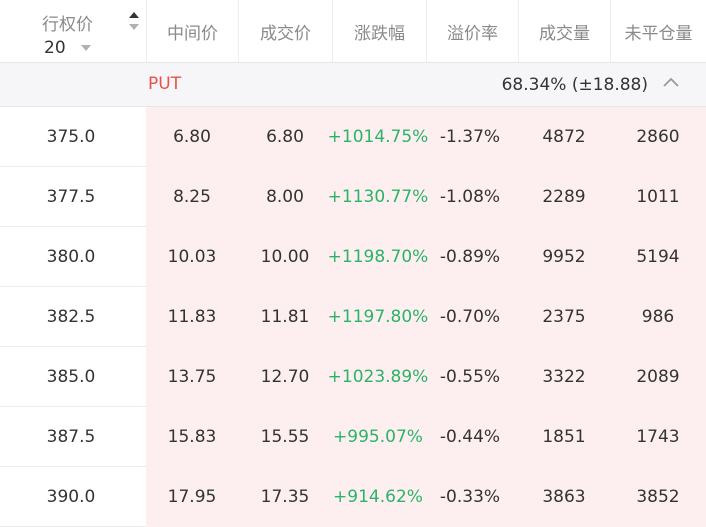 Image resolution: width=706 pixels, height=527 pixels. I want to click on implied-volatility: 68.34% (±18.88), so click(574, 85).